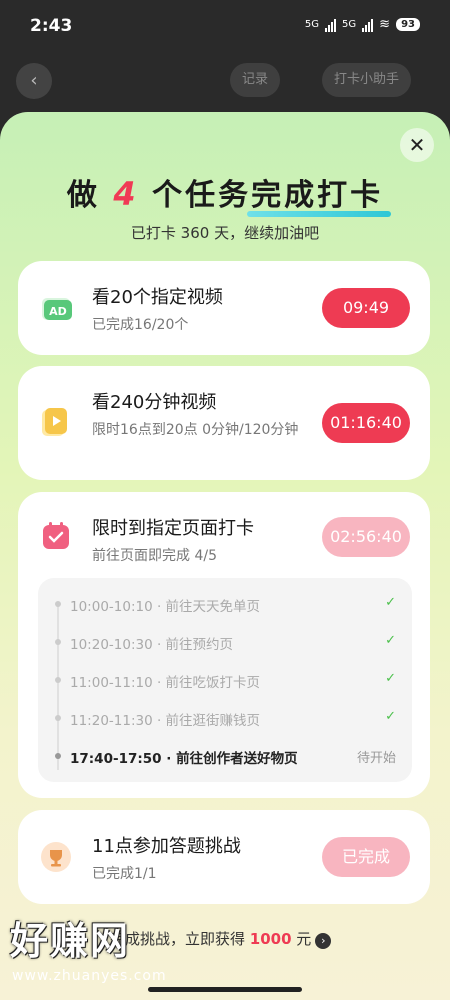  I want to click on schedule-text: 11:00-11:10 · 前往吃饭打卡页, so click(165, 683).